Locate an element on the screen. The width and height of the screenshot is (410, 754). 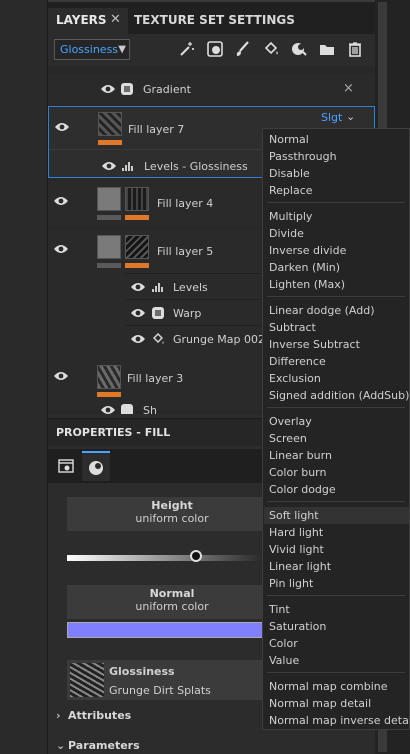
blend-mode-option: Pin light is located at coordinates (291, 583).